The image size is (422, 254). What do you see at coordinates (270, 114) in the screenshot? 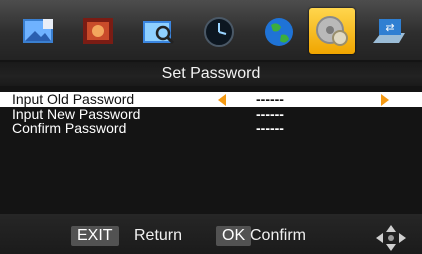
I see `new-password-value: ------` at bounding box center [270, 114].